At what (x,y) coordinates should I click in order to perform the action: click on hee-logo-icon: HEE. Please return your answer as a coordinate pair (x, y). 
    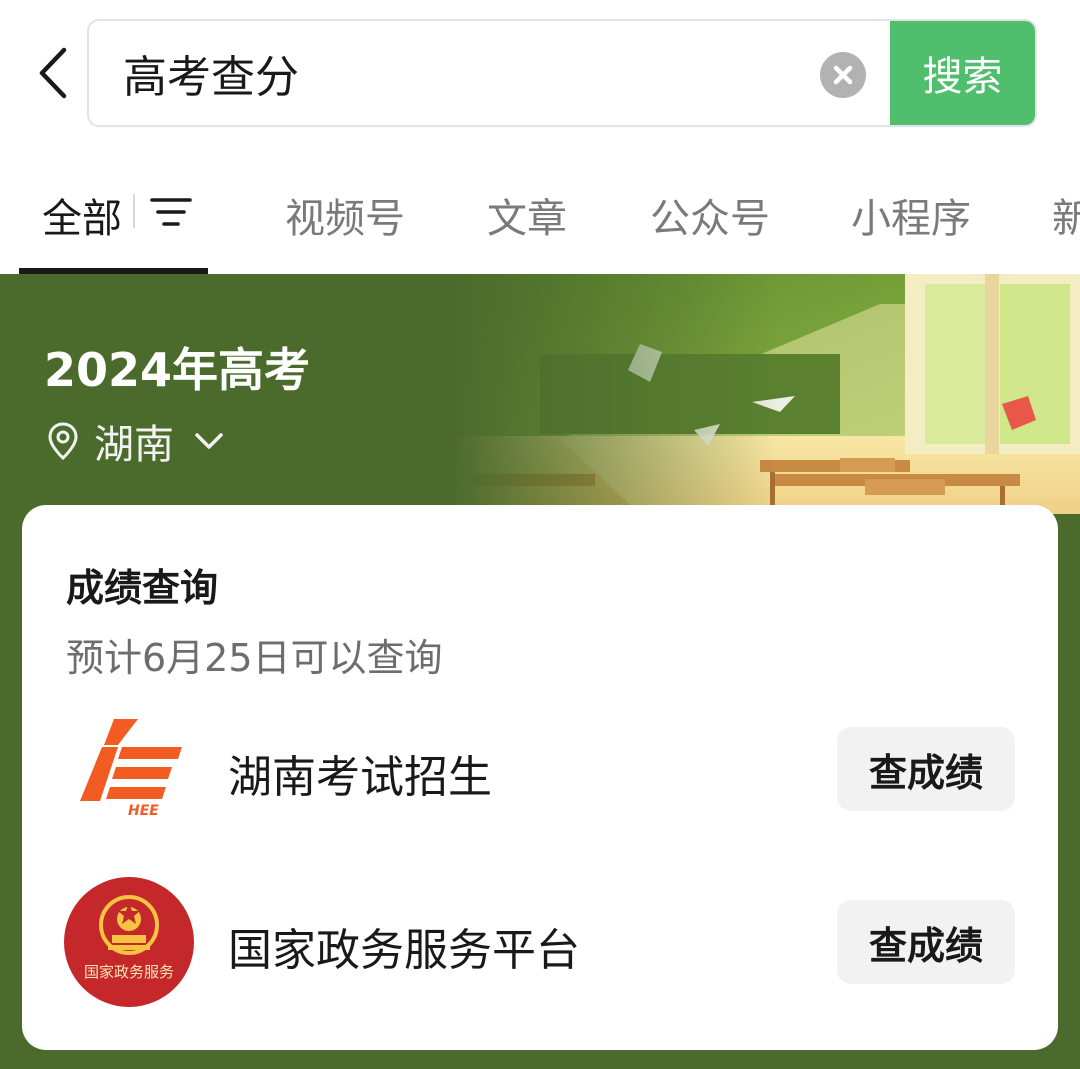
    Looking at the image, I should click on (129, 768).